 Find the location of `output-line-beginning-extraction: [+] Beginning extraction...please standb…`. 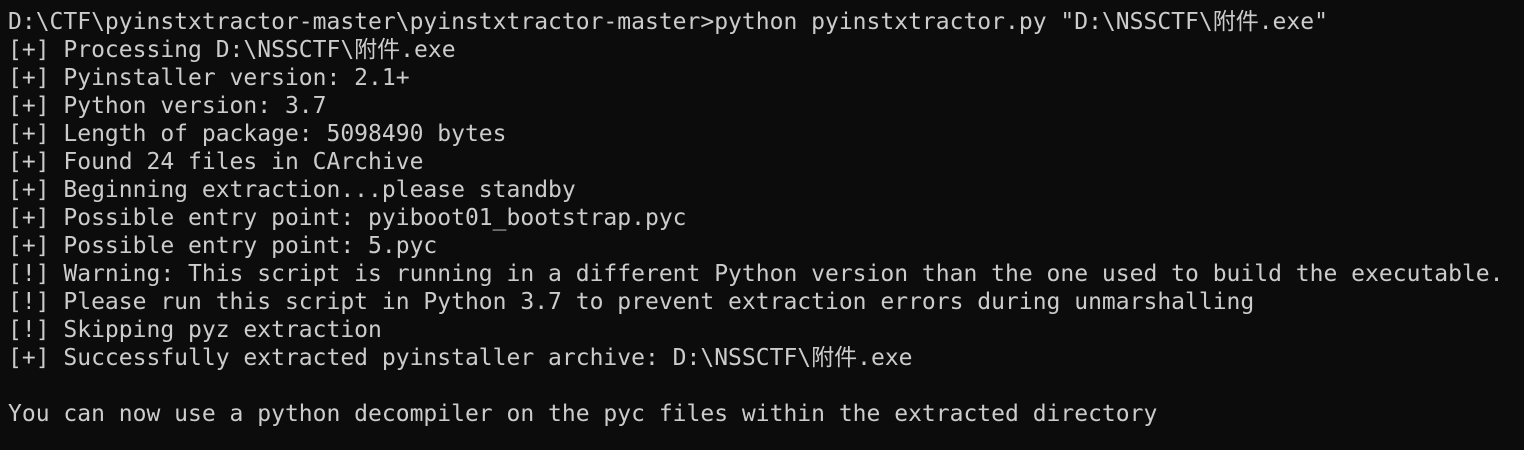

output-line-beginning-extraction: [+] Beginning extraction...please standb… is located at coordinates (292, 190).